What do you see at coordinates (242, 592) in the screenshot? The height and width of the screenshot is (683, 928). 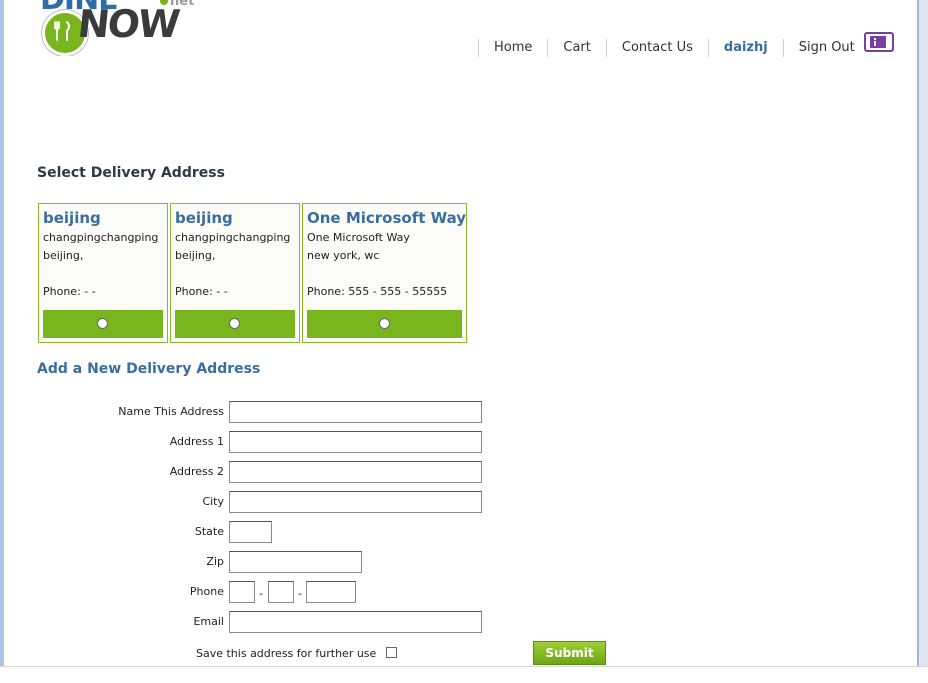 I see `phone-area-input` at bounding box center [242, 592].